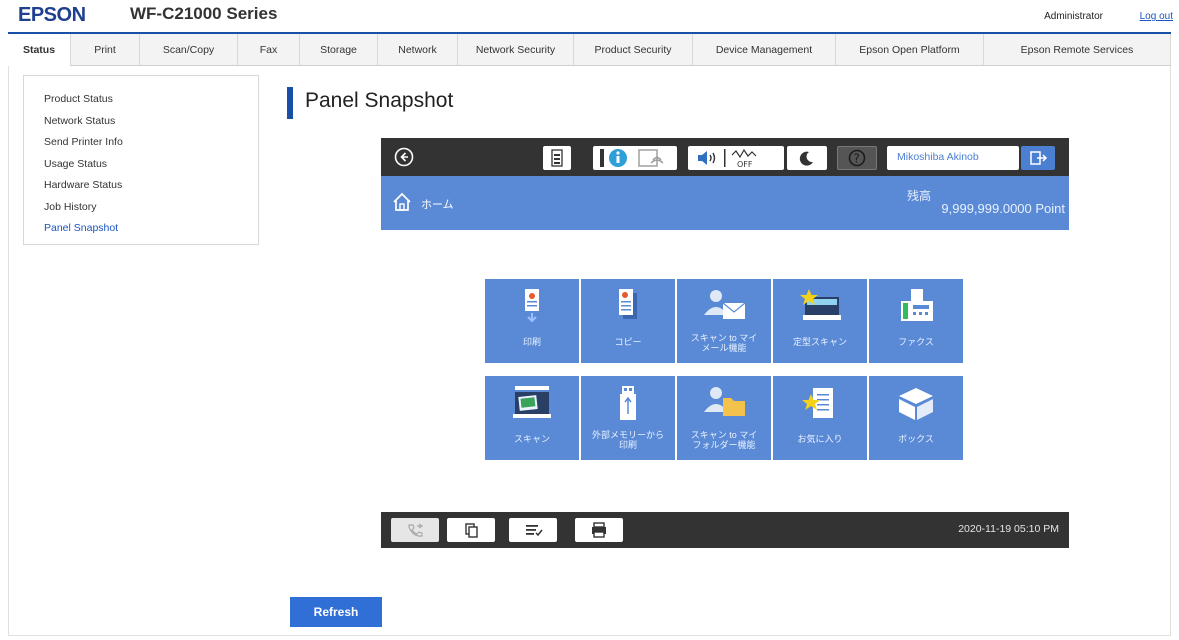 The height and width of the screenshot is (640, 1179). Describe the element at coordinates (532, 402) in the screenshot. I see `scanner-icon` at that location.